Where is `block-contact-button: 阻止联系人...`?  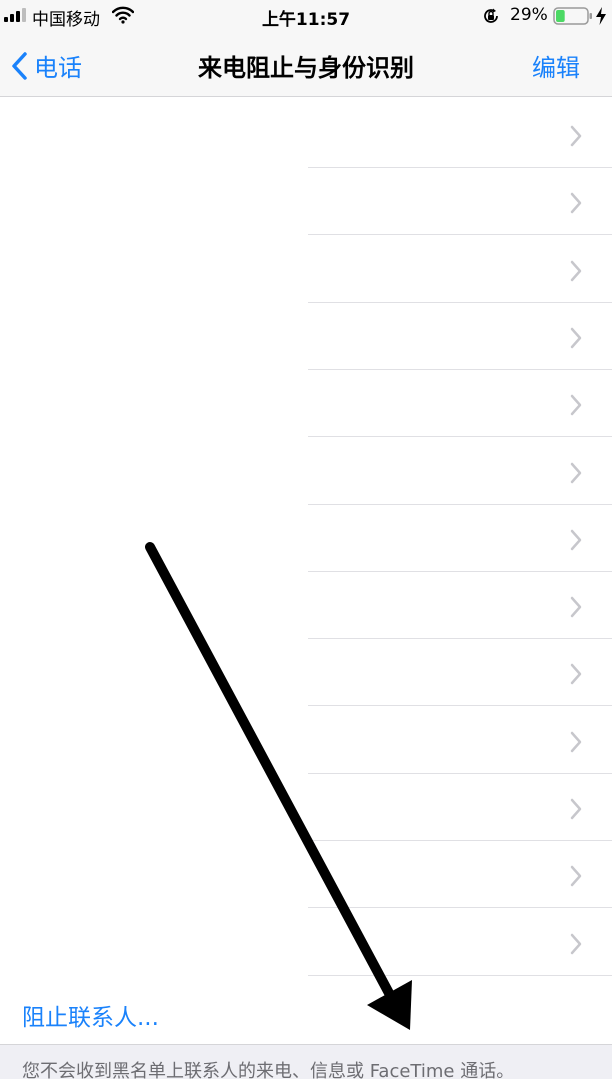 block-contact-button: 阻止联系人... is located at coordinates (90, 1015).